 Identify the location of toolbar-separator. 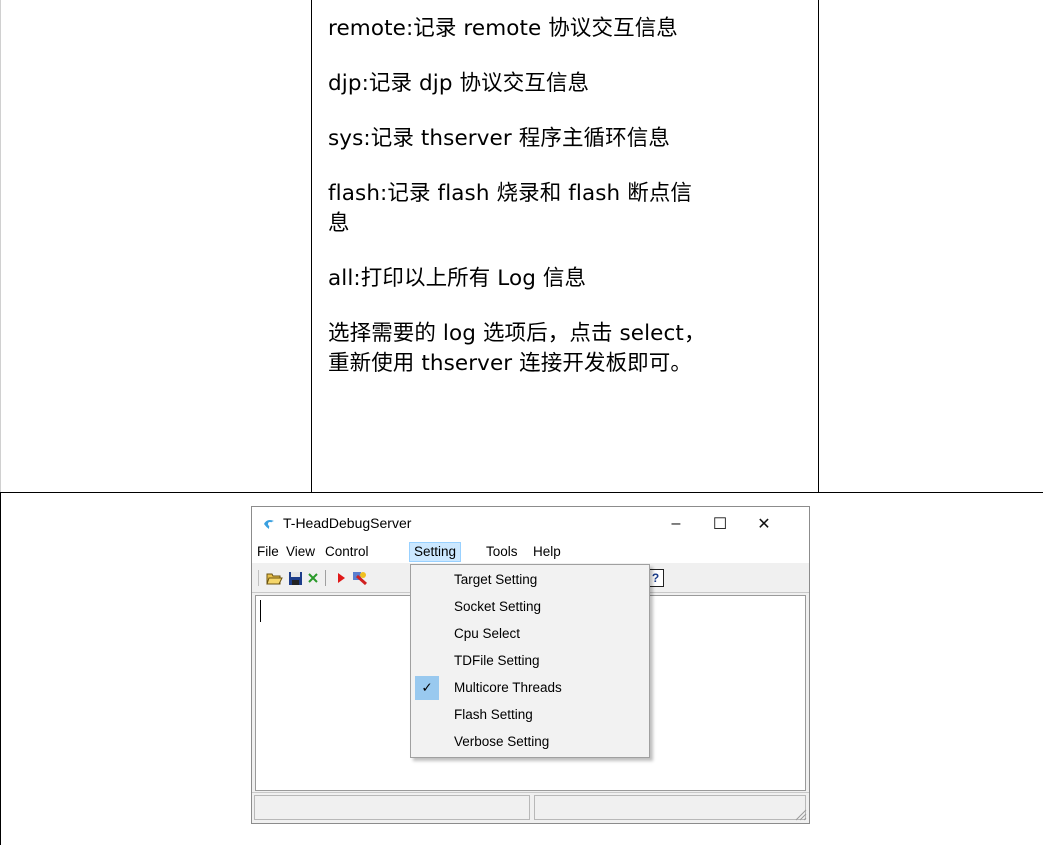
(325, 578).